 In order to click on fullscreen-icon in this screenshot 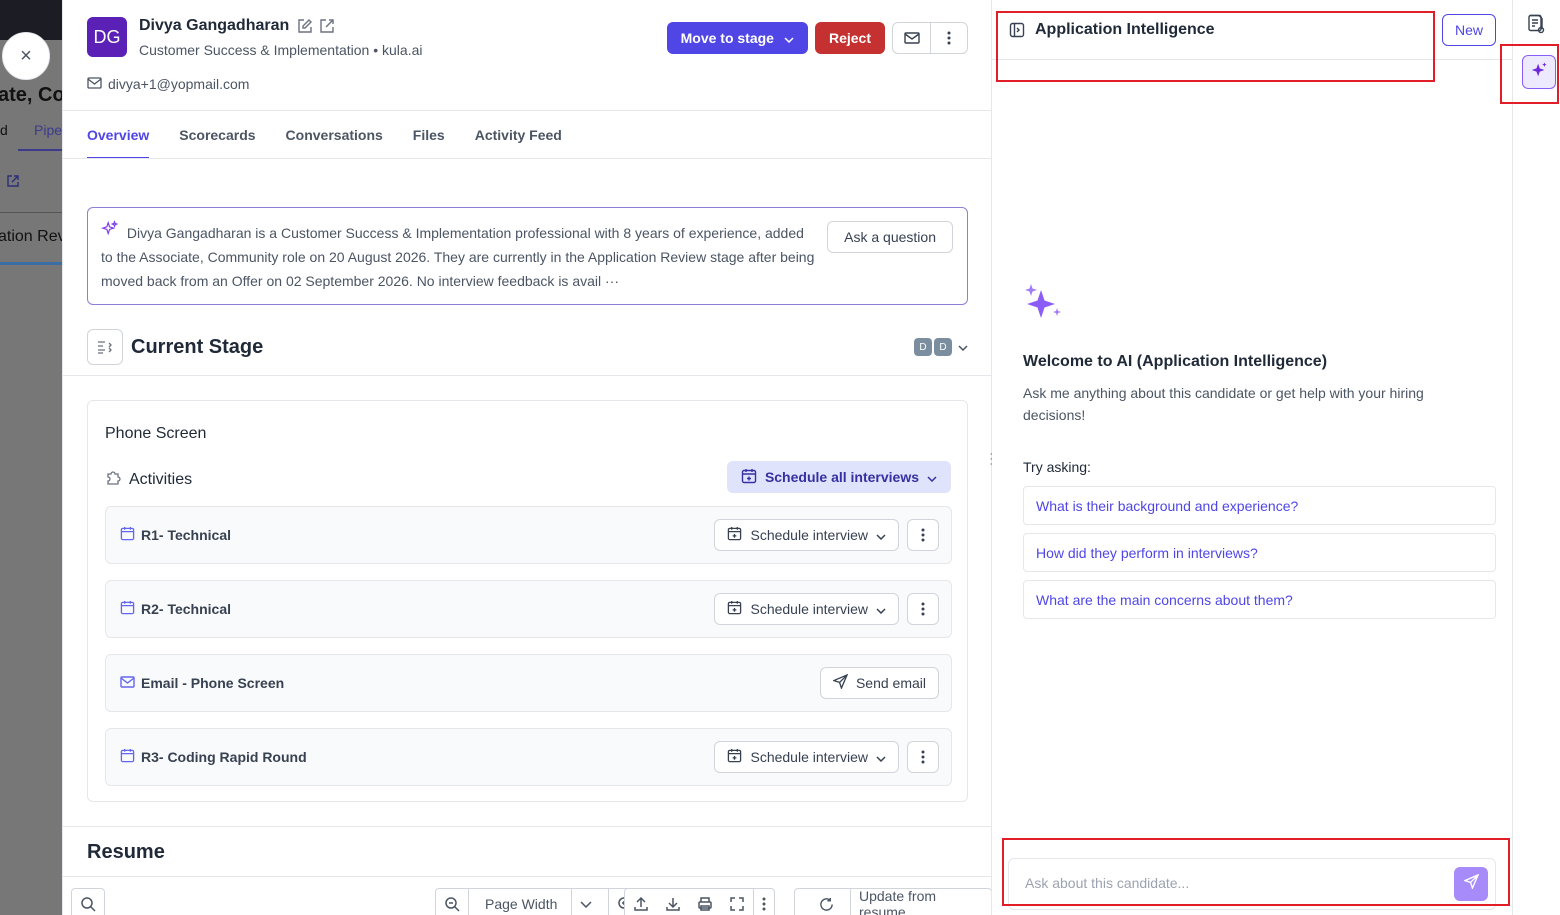, I will do `click(737, 902)`.